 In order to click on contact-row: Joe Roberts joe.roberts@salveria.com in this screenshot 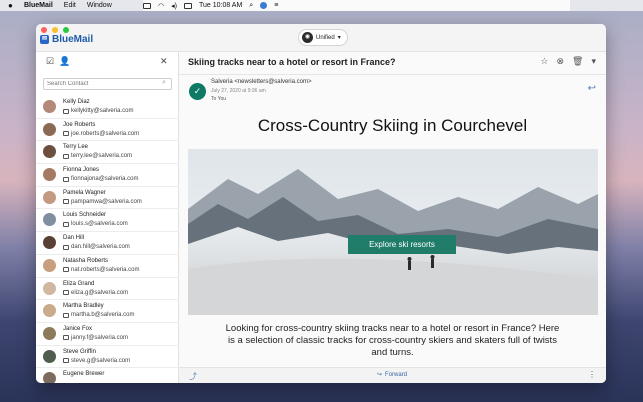, I will do `click(107, 130)`.